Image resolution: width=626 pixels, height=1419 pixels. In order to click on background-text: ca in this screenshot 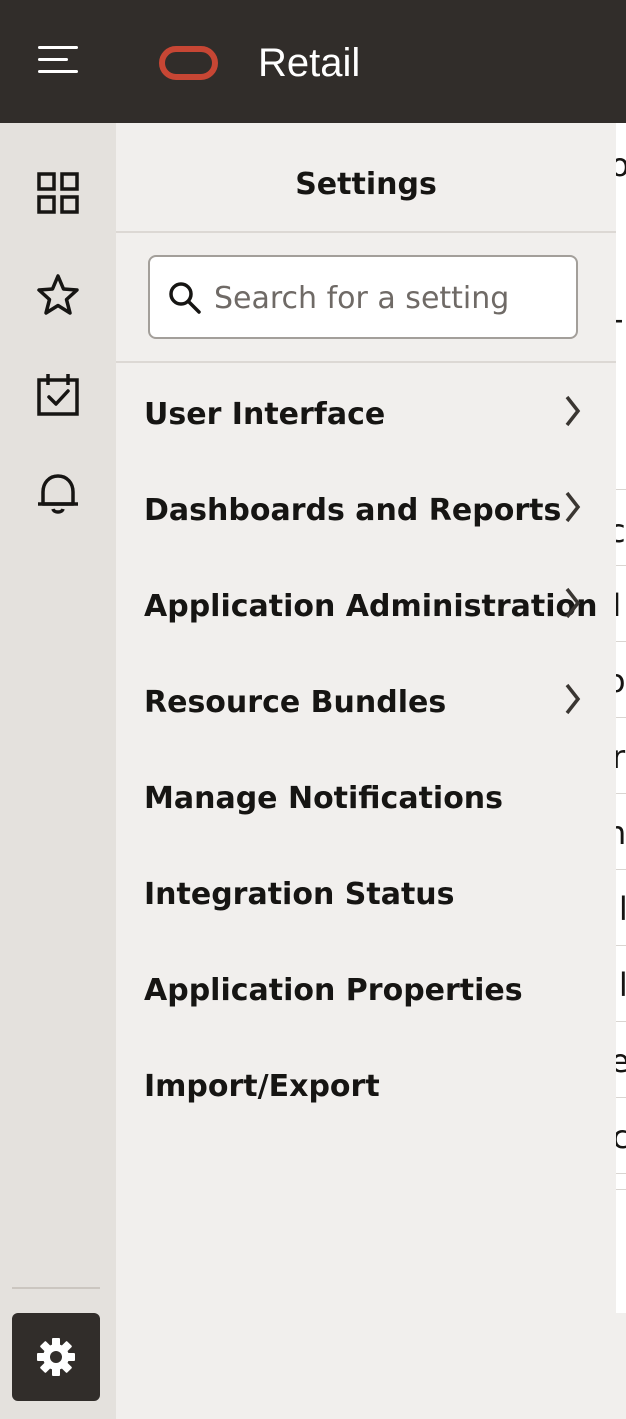, I will do `click(621, 1137)`.